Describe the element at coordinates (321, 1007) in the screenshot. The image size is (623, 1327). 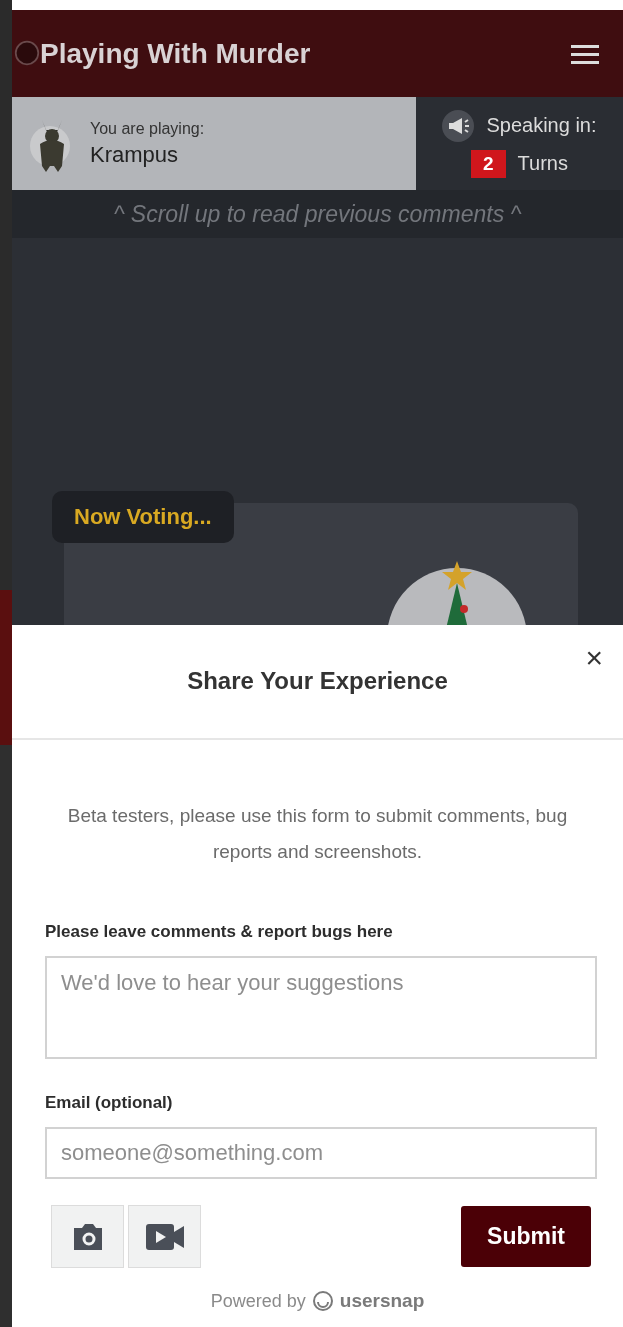
I see `comments-field: We'd love to hear your suggestions` at that location.